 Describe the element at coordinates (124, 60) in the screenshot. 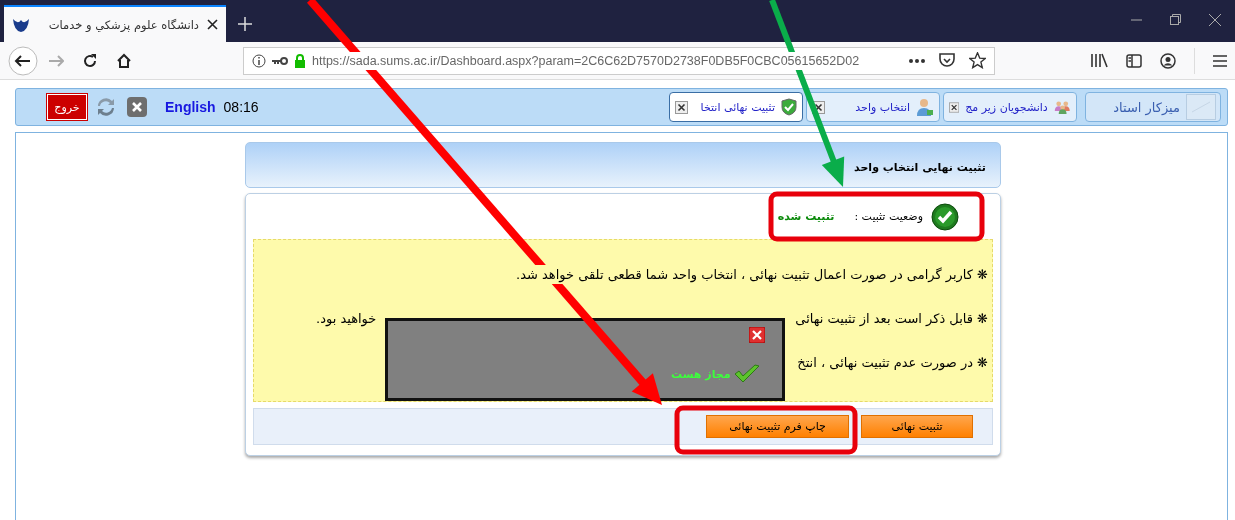

I see `home-icon` at that location.